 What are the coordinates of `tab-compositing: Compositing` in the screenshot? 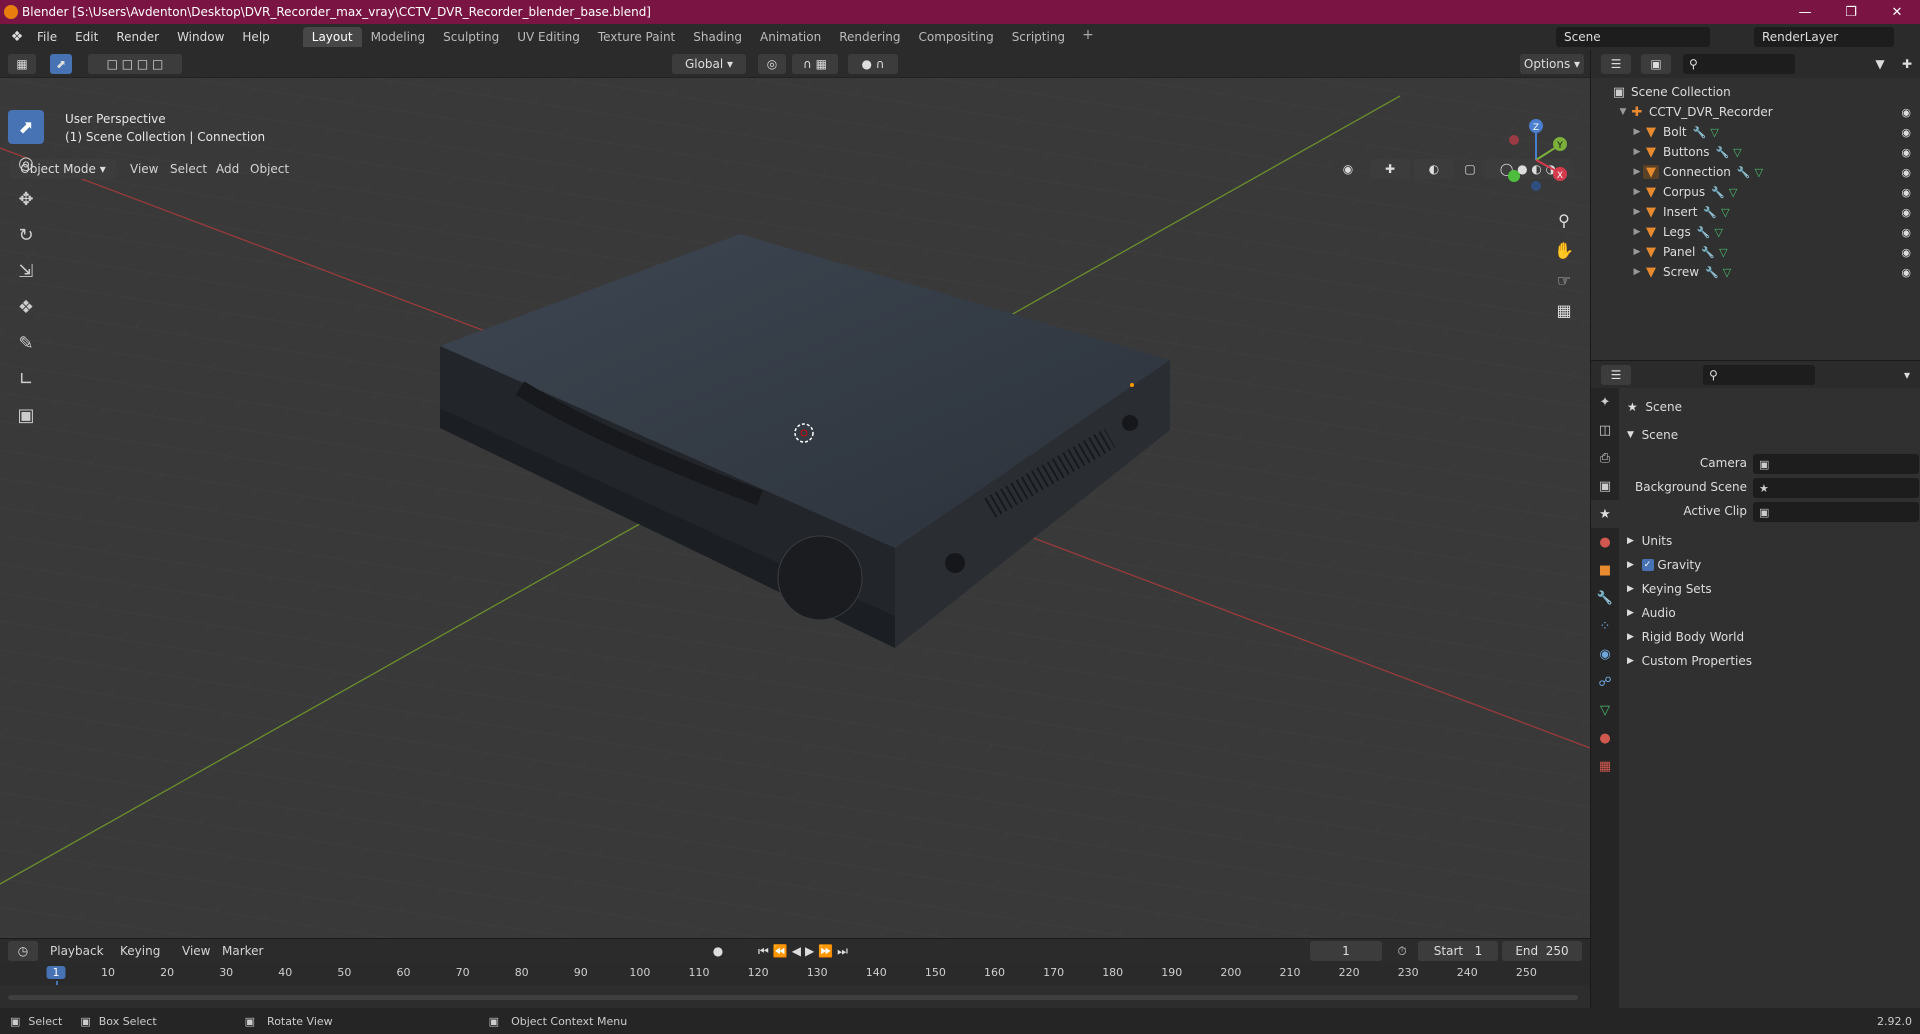 It's located at (955, 37).